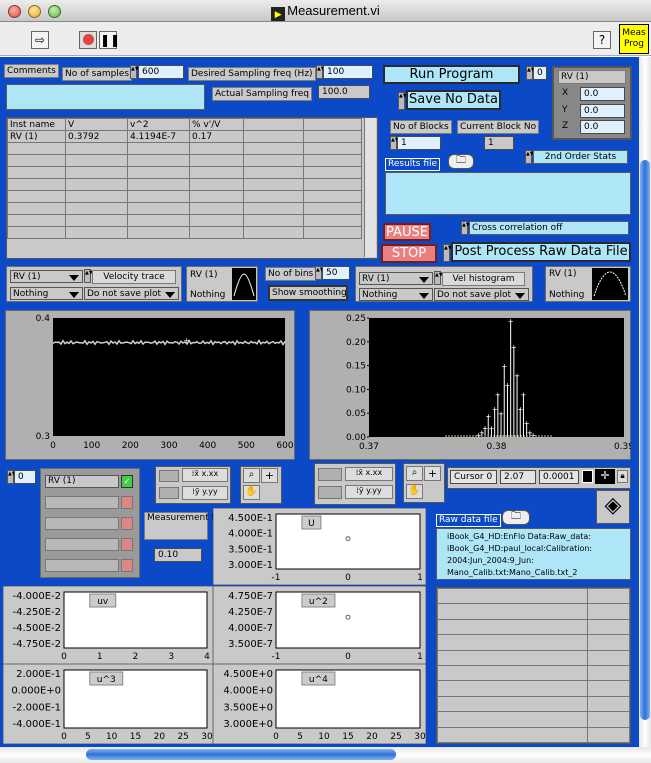 The image size is (651, 763). What do you see at coordinates (394, 143) in the screenshot?
I see `no-blocks-stepper: ▲▼` at bounding box center [394, 143].